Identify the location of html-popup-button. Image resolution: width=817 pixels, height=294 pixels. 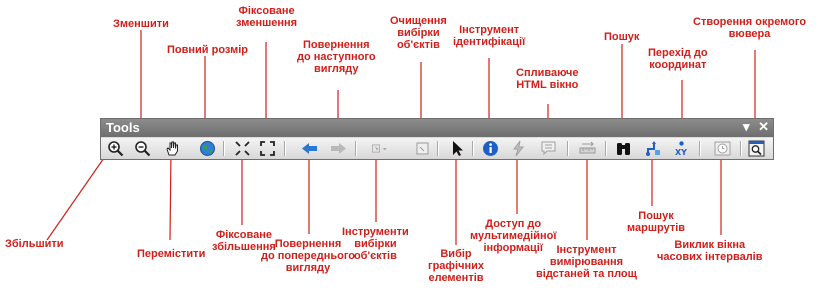
(548, 148).